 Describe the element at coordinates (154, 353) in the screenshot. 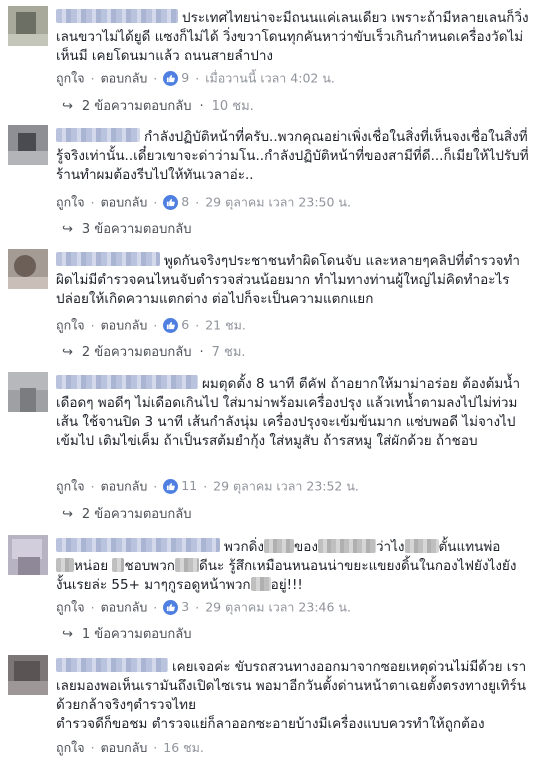

I see `view-replies-link: ↪ 2 ข้อความตอบกลับ · 7 ชม.` at that location.